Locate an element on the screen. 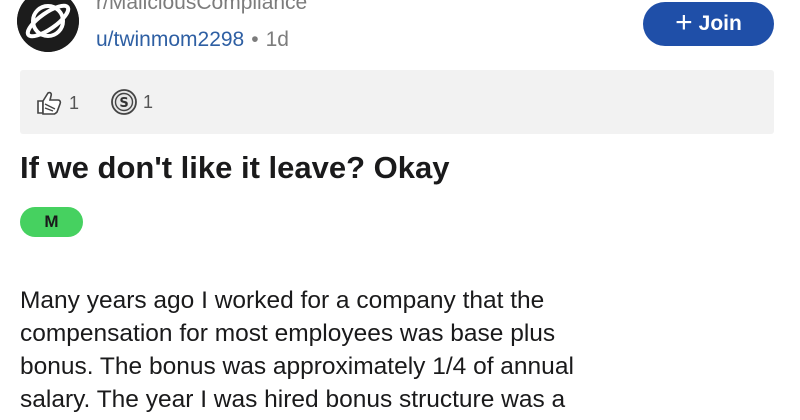  post-byline: u/twinmom2298 • 1d is located at coordinates (192, 40).